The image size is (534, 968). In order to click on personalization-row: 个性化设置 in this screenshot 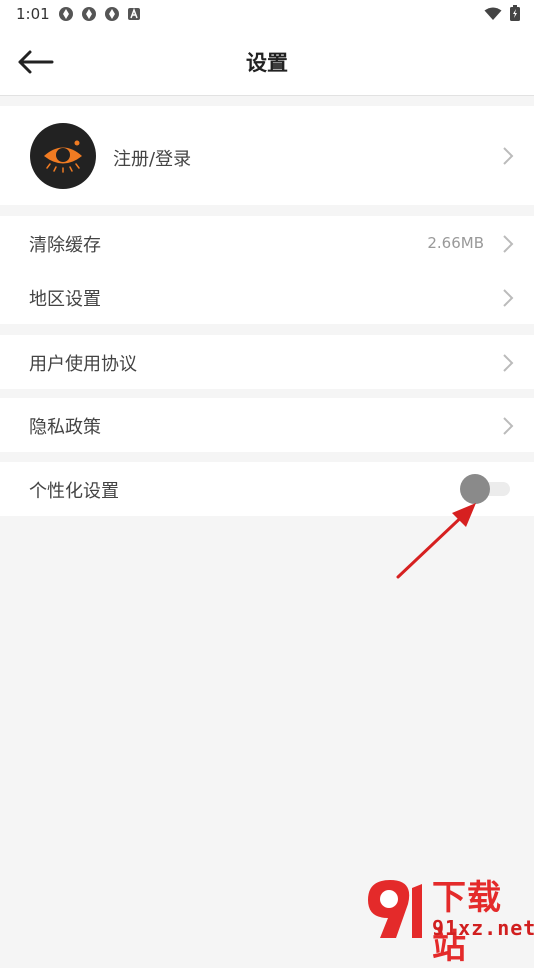, I will do `click(267, 489)`.